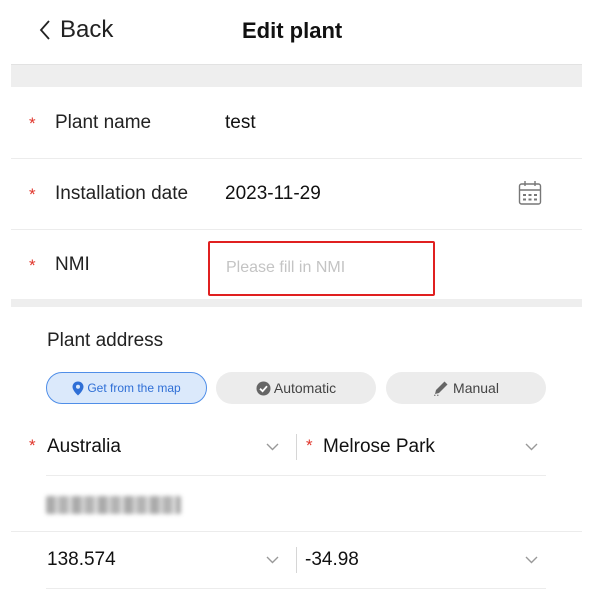  I want to click on suburb-select: Melrose Park, so click(379, 447).